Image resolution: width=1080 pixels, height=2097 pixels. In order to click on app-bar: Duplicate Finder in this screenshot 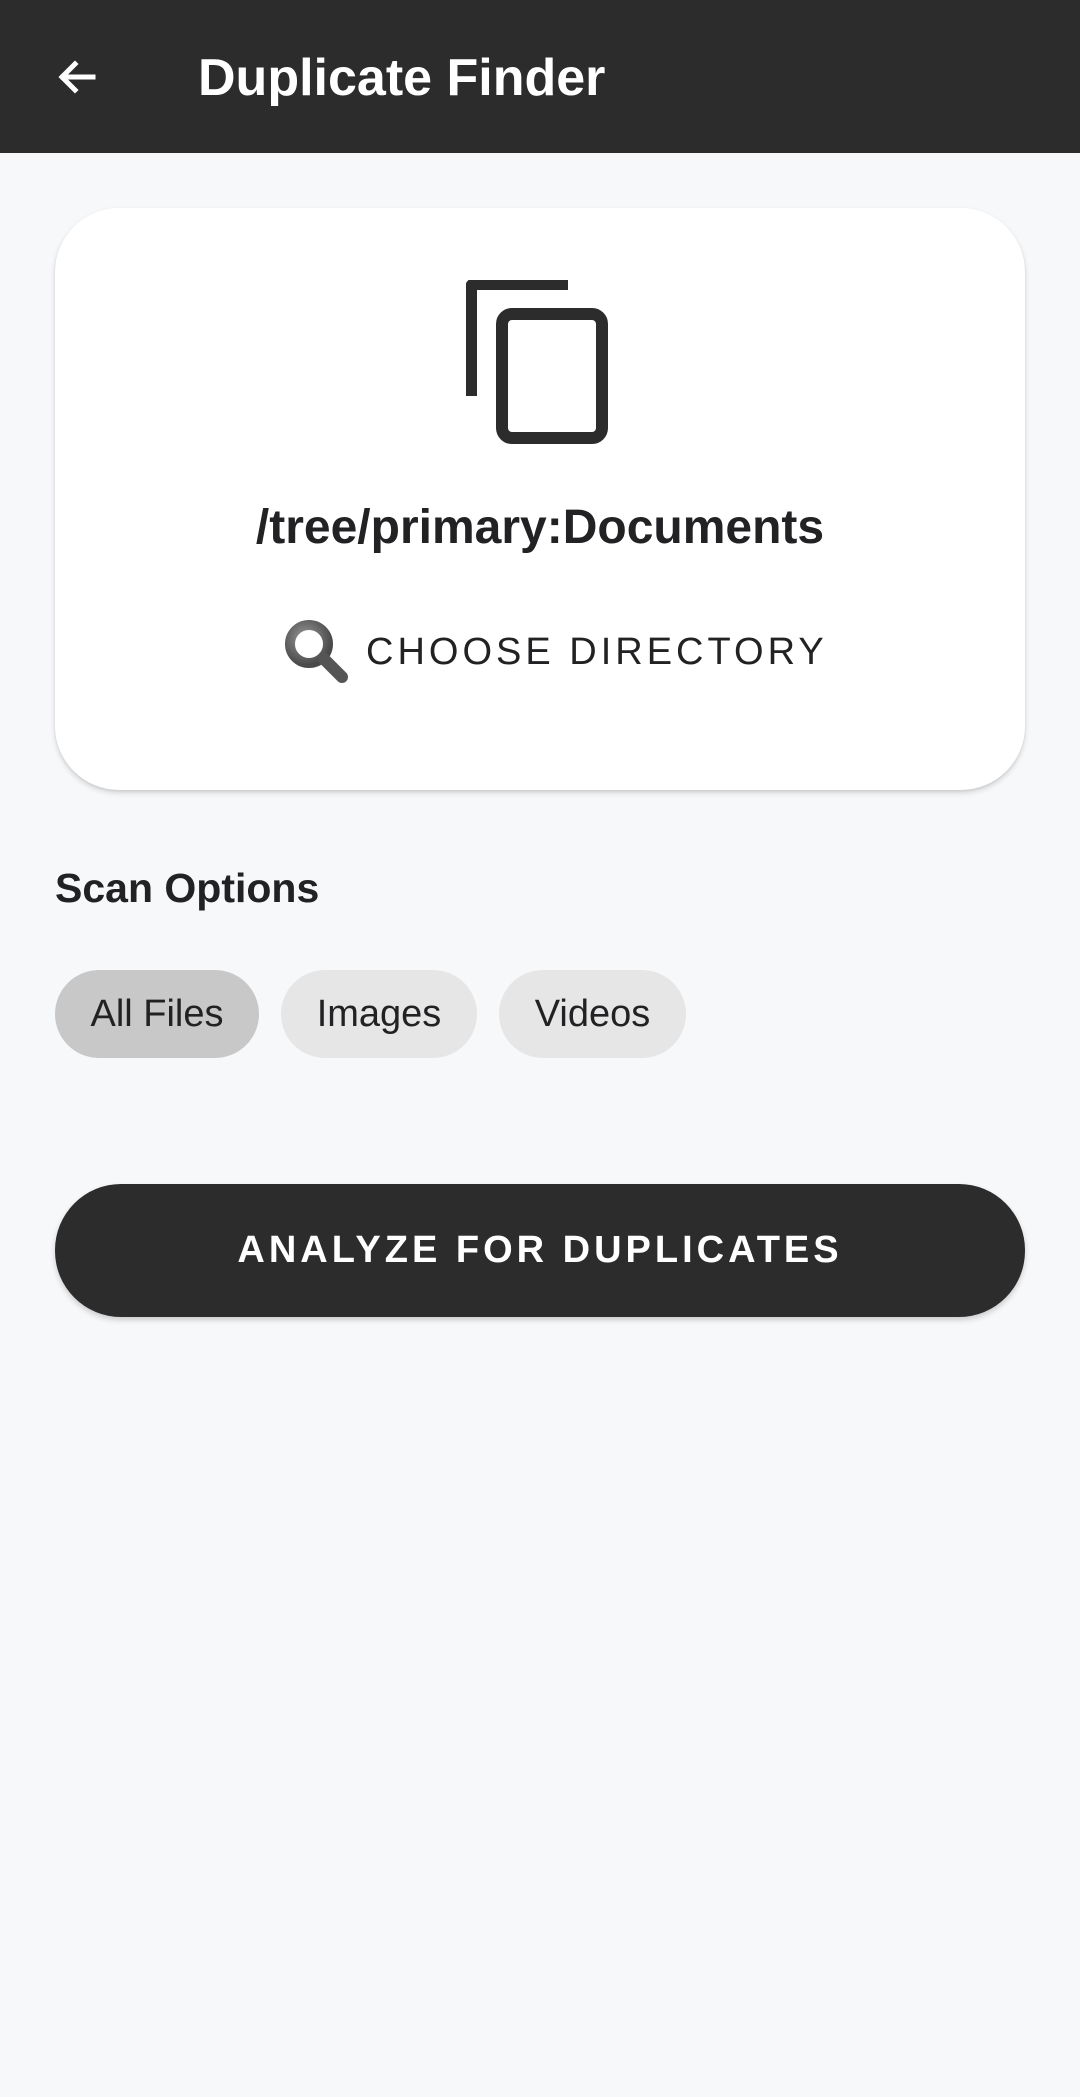, I will do `click(540, 76)`.